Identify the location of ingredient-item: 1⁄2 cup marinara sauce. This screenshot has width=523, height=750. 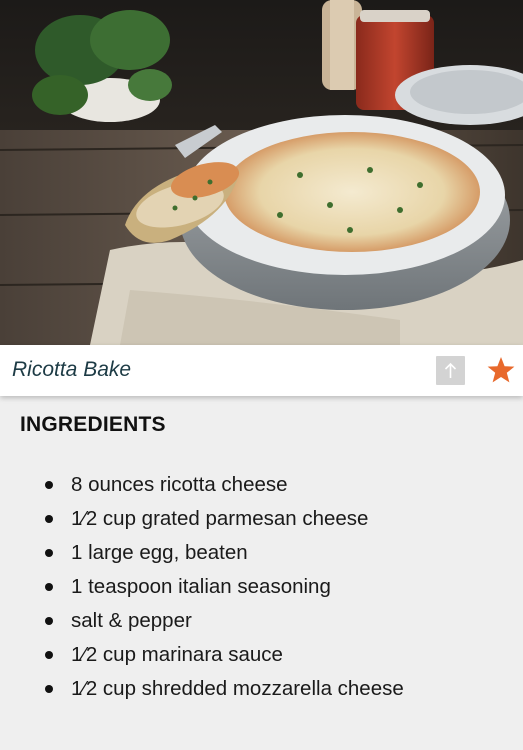
(261, 655).